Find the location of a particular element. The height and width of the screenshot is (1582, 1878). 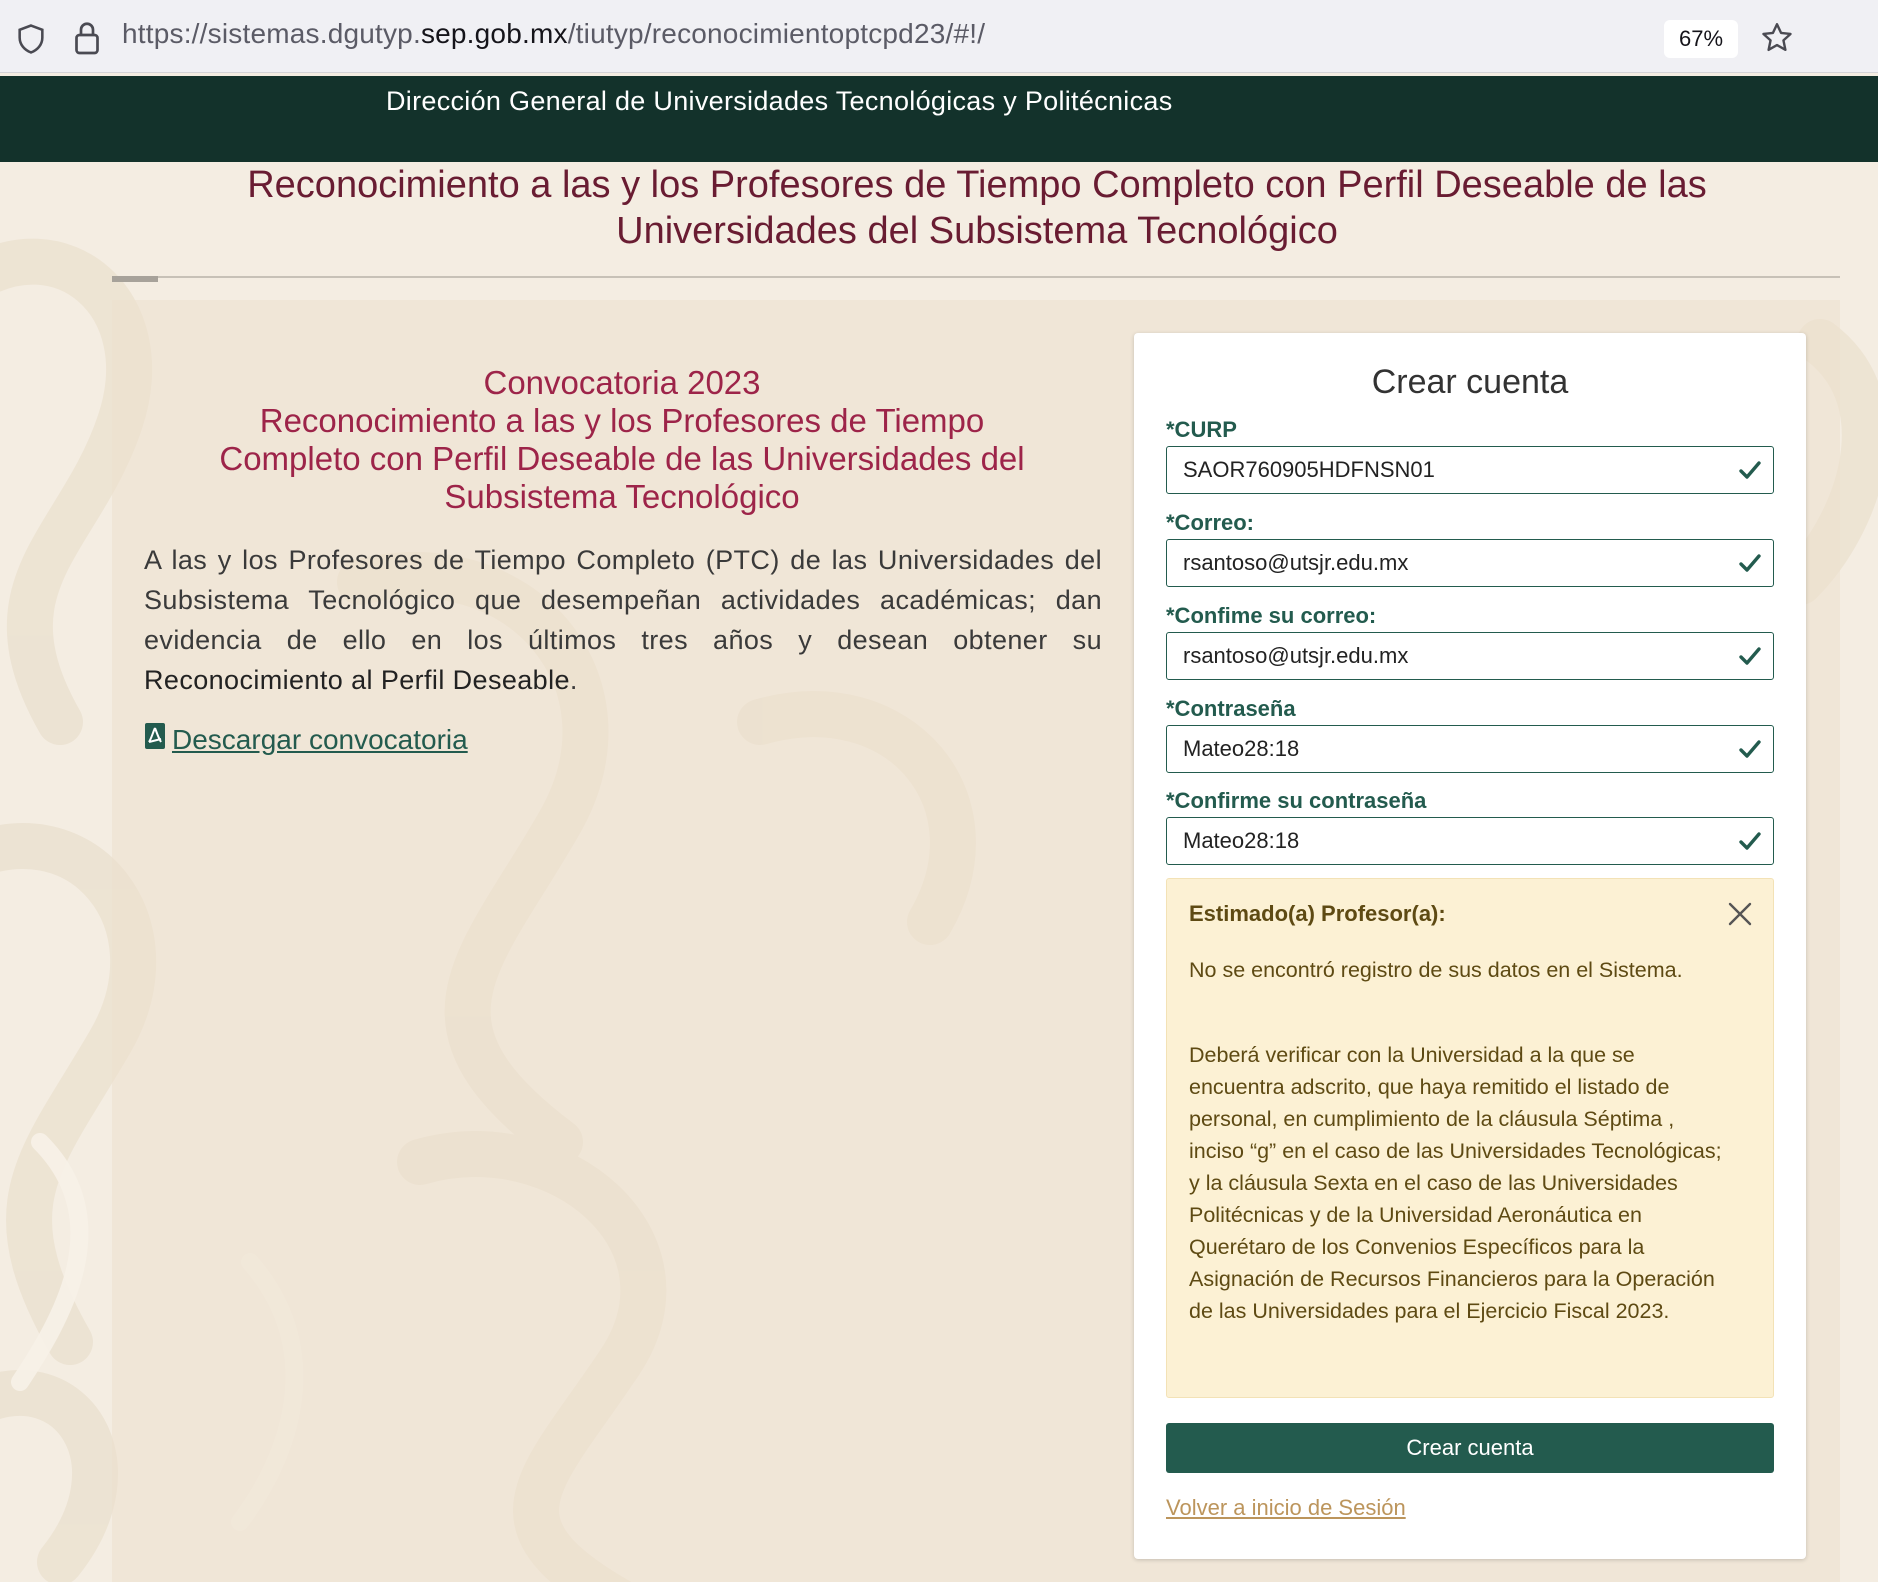

close-icon is located at coordinates (1740, 916).